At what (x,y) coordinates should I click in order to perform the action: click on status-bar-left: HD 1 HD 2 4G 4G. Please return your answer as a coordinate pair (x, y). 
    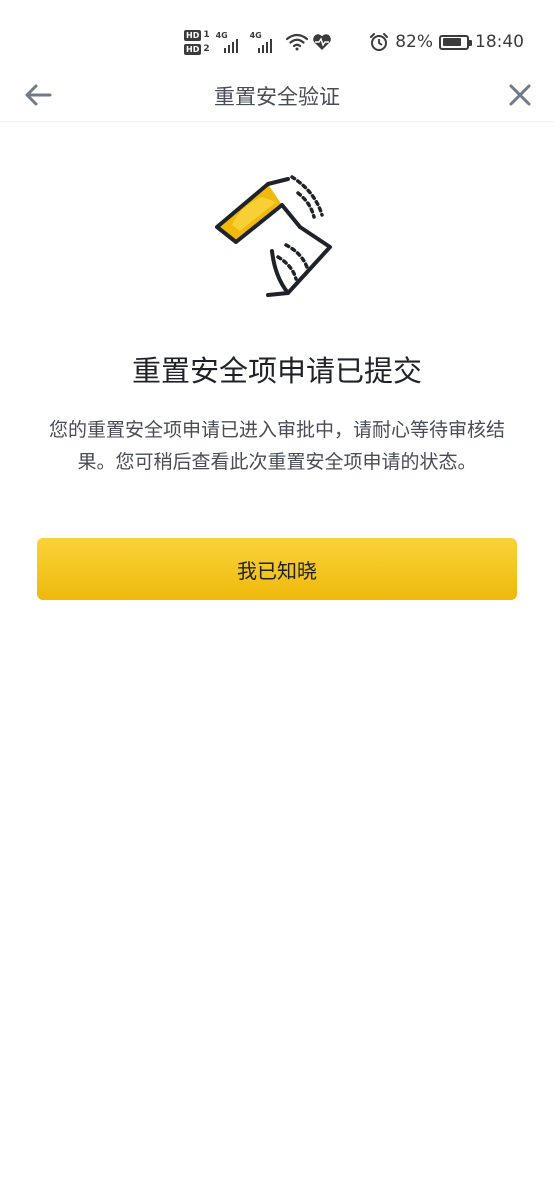
    Looking at the image, I should click on (258, 42).